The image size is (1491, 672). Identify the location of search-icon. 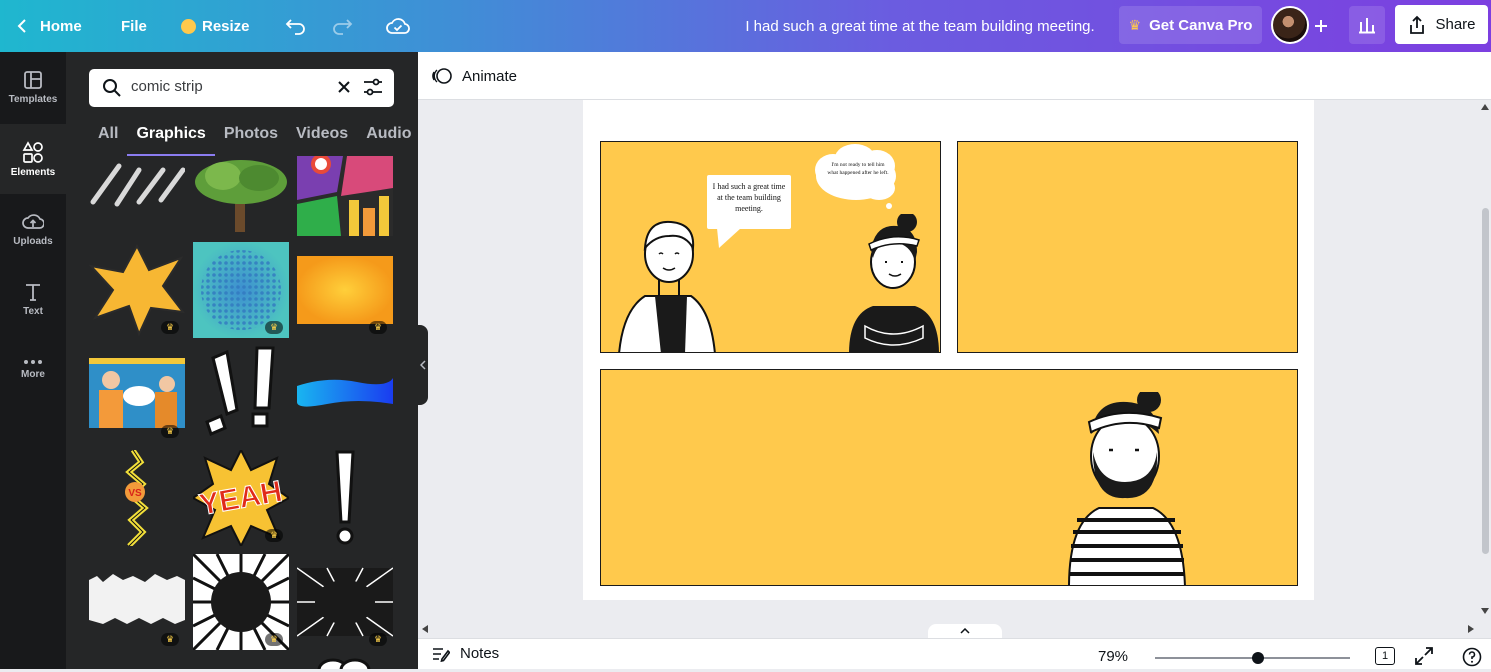
(112, 88).